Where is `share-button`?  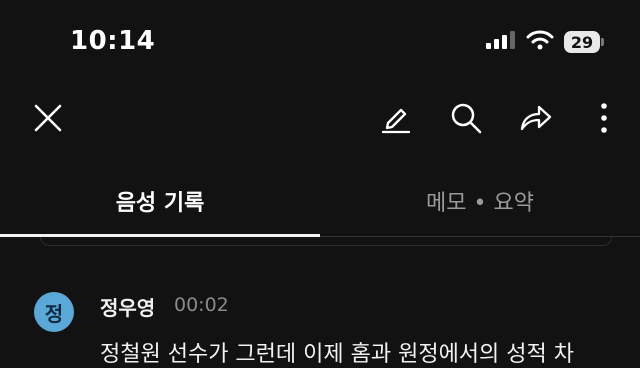 share-button is located at coordinates (536, 120).